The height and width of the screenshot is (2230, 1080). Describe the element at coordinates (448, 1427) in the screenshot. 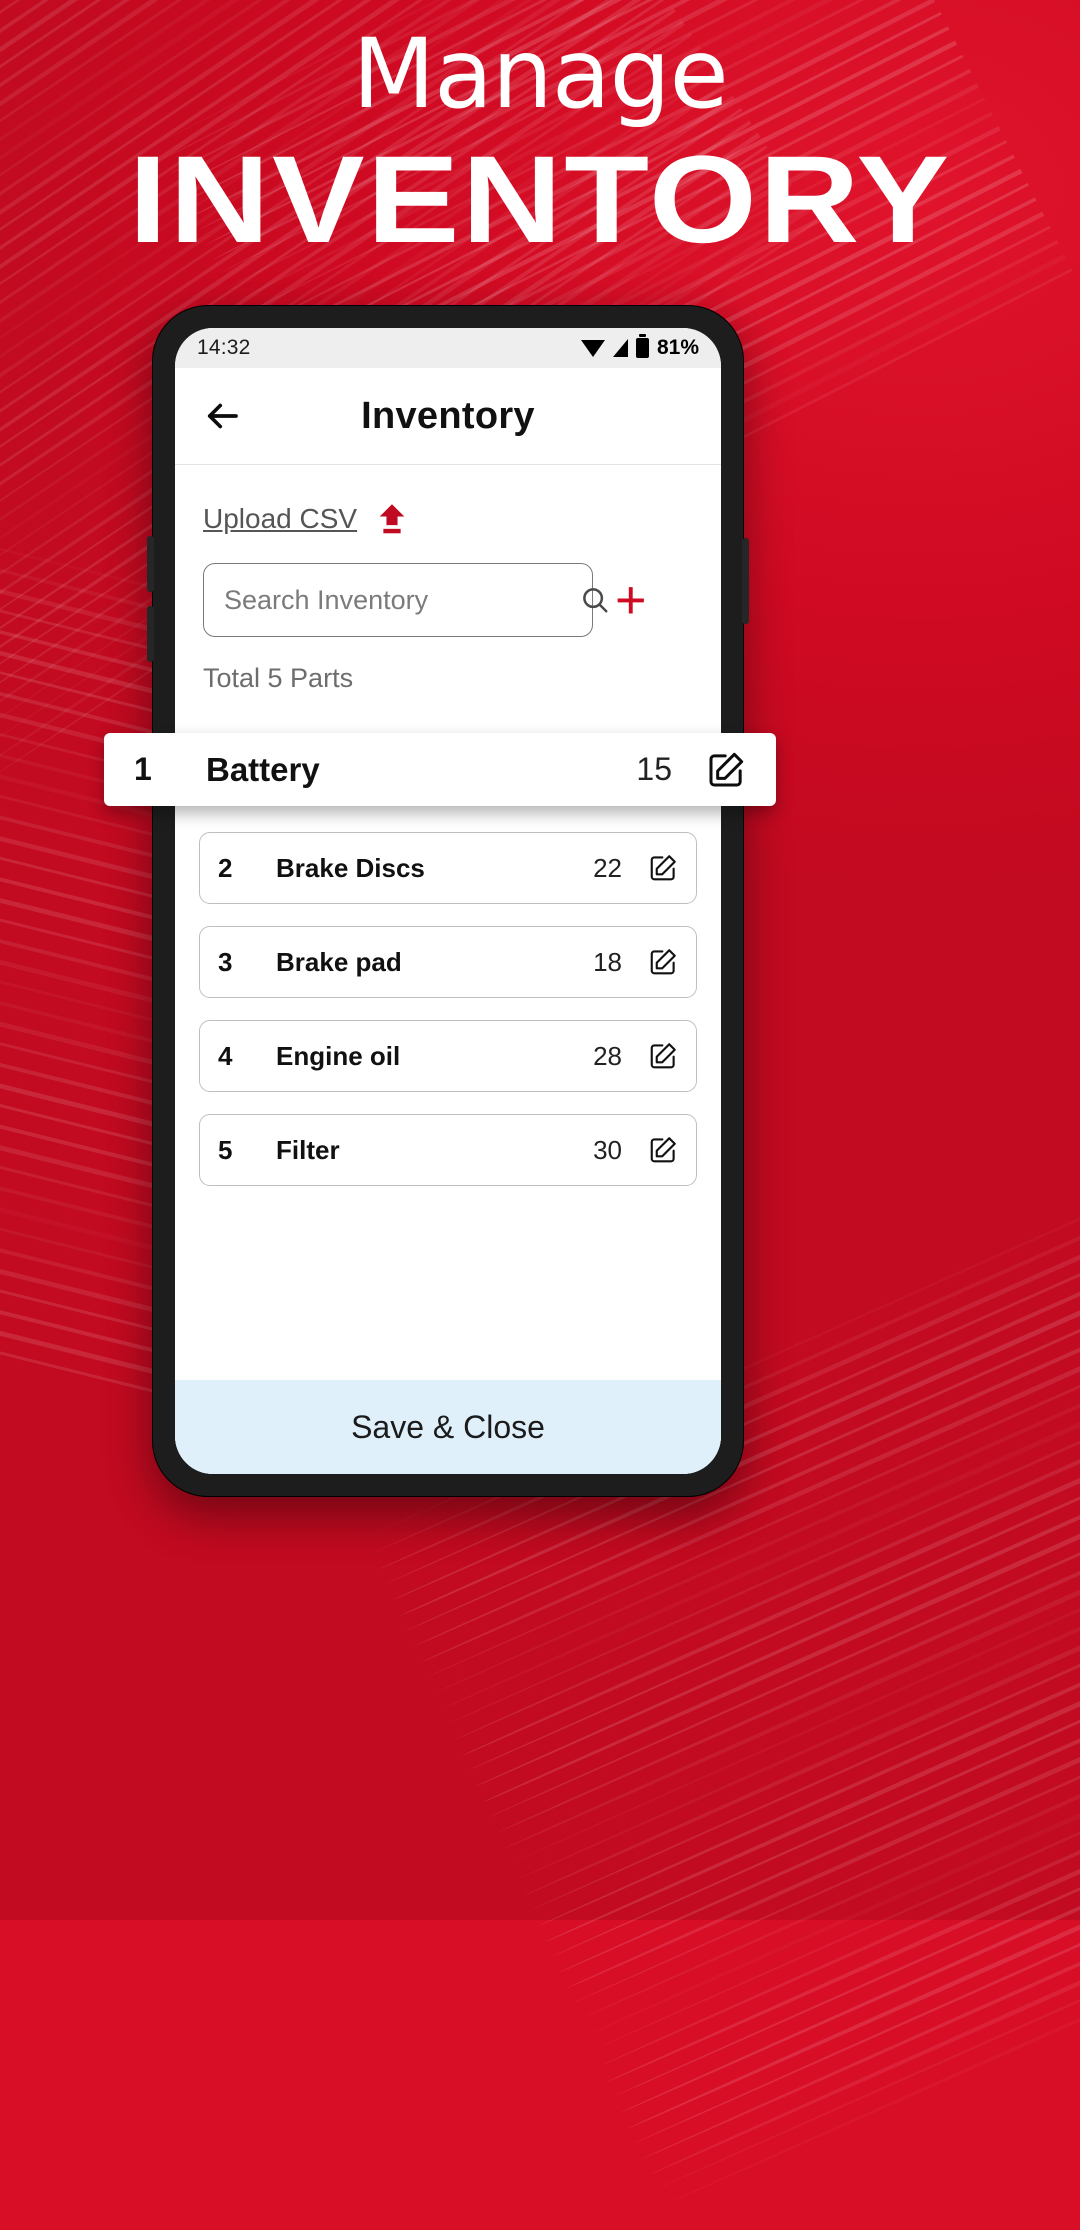

I see `save-and-close-button: Save & Close` at that location.